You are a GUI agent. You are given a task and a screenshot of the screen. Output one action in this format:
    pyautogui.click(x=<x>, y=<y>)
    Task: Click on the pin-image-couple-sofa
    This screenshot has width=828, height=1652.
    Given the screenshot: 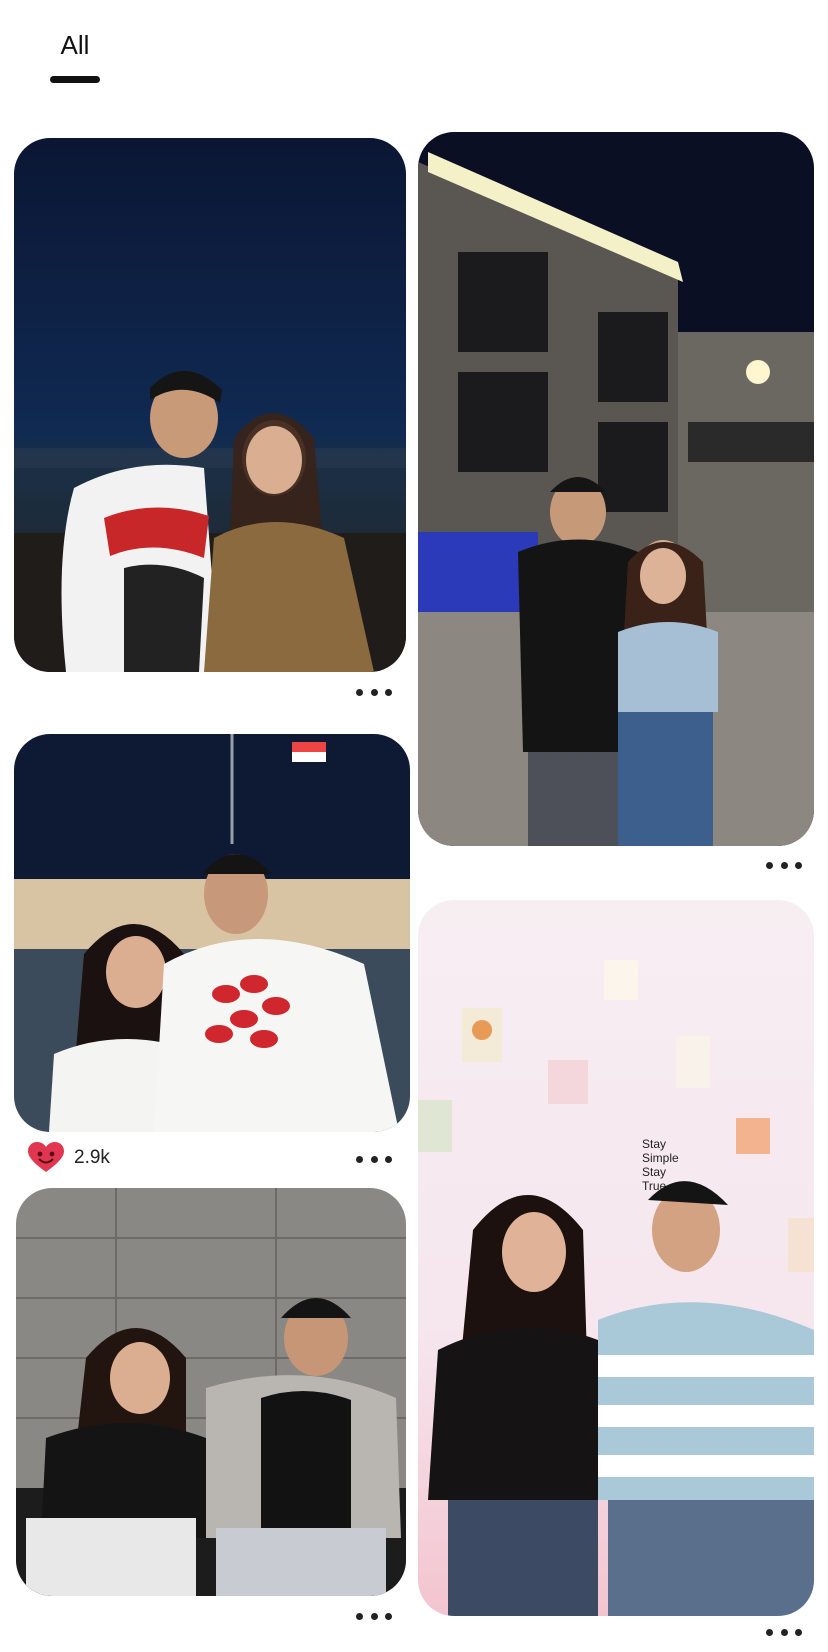 What is the action you would take?
    pyautogui.click(x=211, y=1392)
    